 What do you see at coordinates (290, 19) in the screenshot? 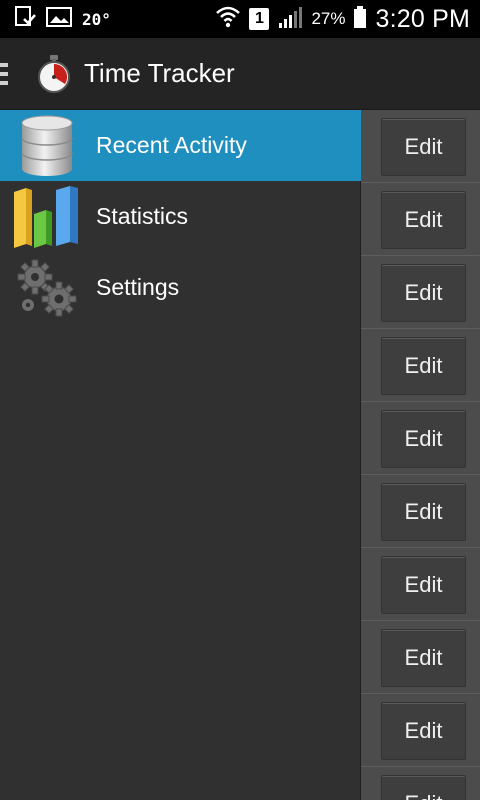
I see `signal-icon` at bounding box center [290, 19].